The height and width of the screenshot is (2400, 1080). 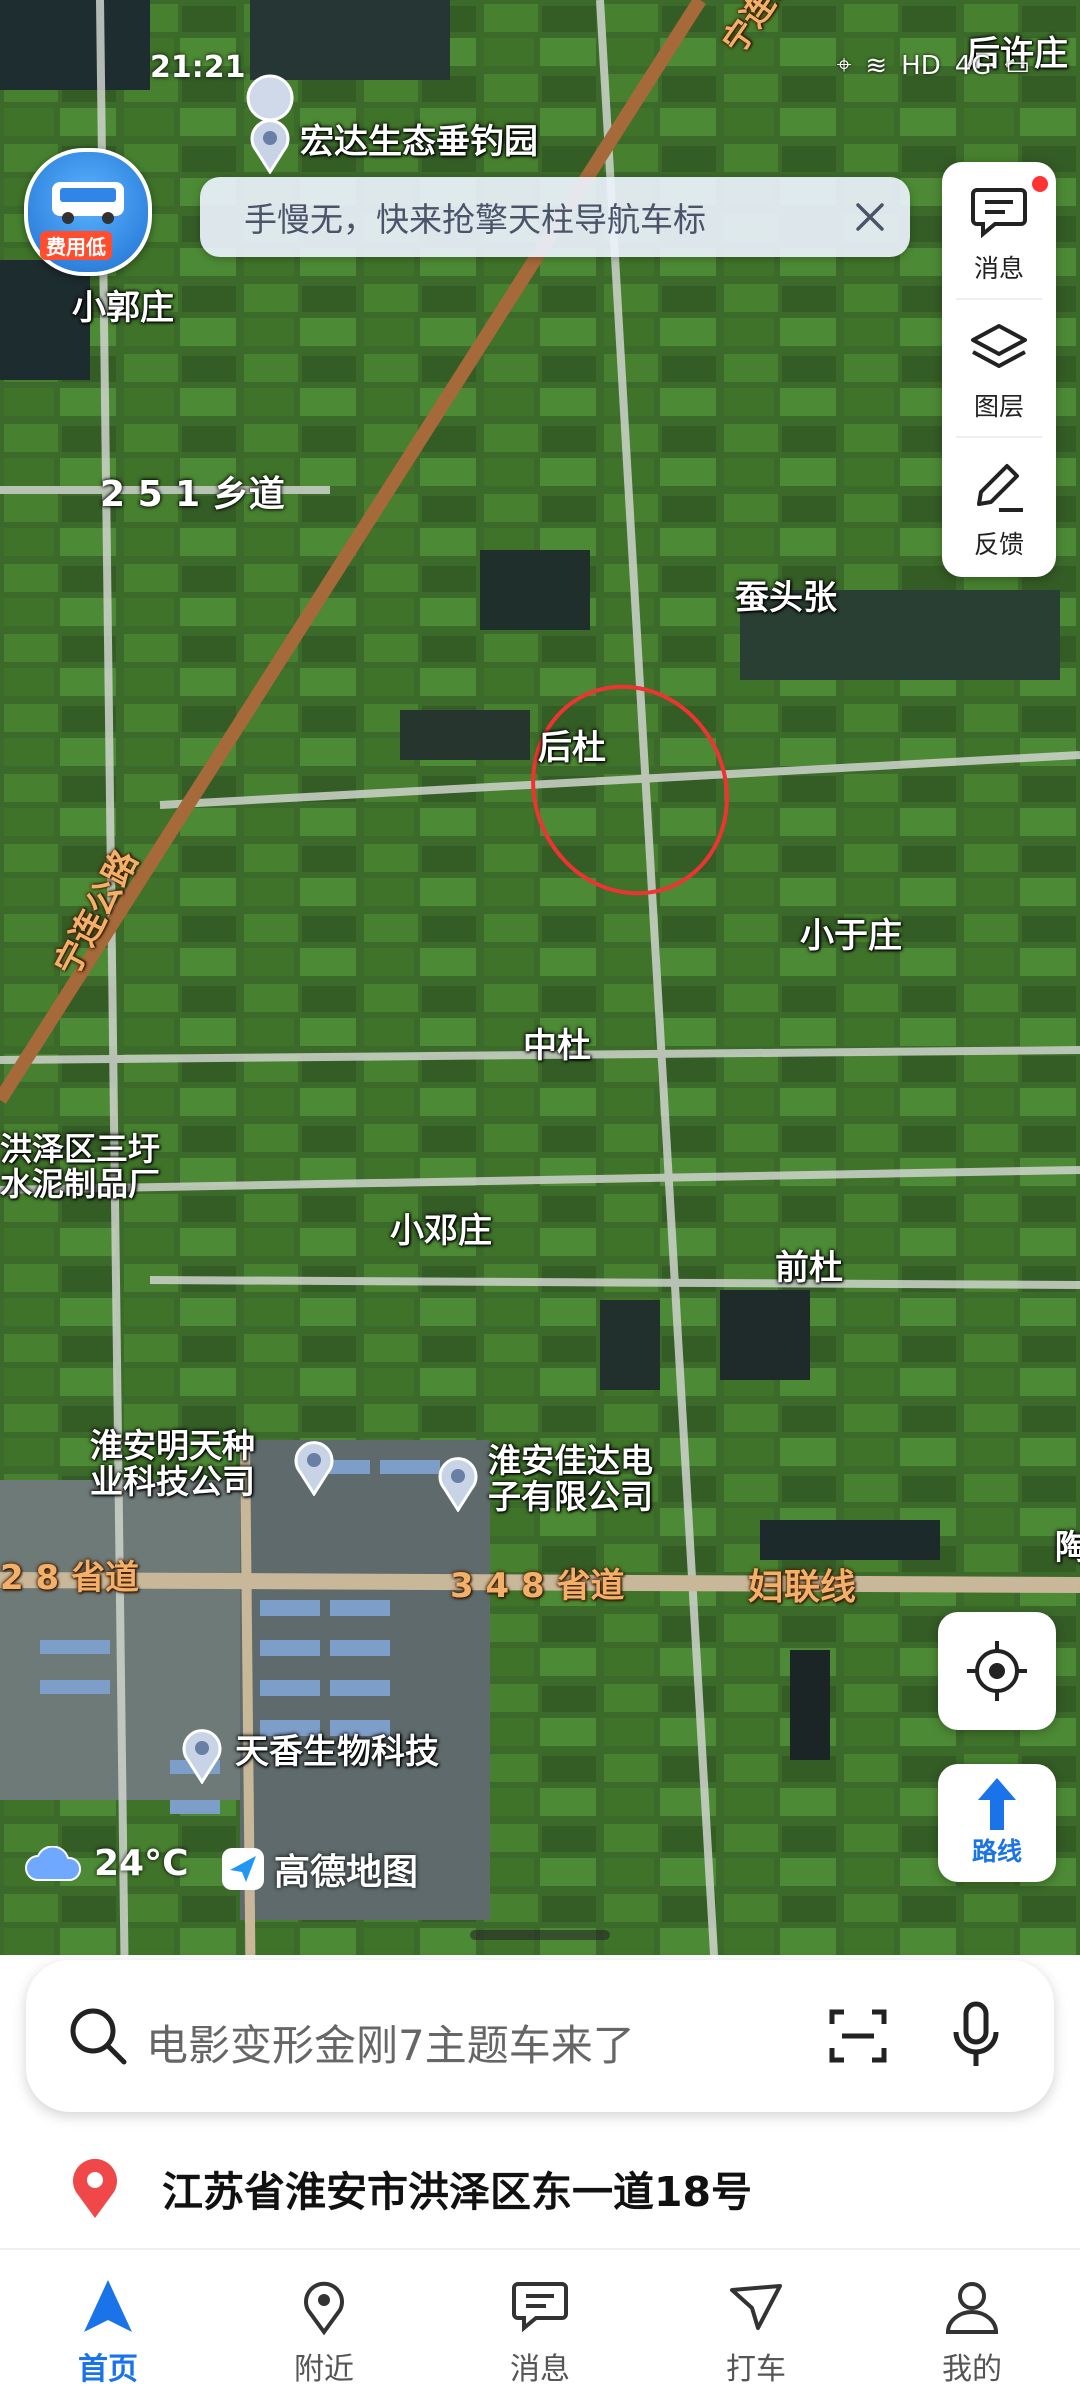 I want to click on taxi-flag-icon, so click(x=756, y=2307).